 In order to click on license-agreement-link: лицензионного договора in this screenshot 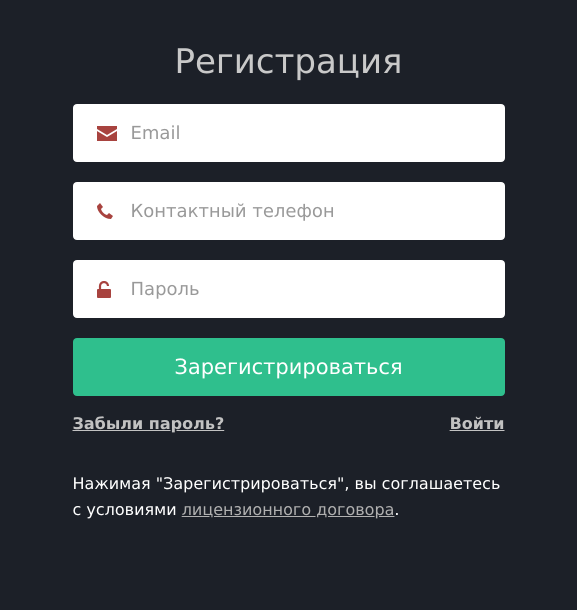, I will do `click(288, 509)`.